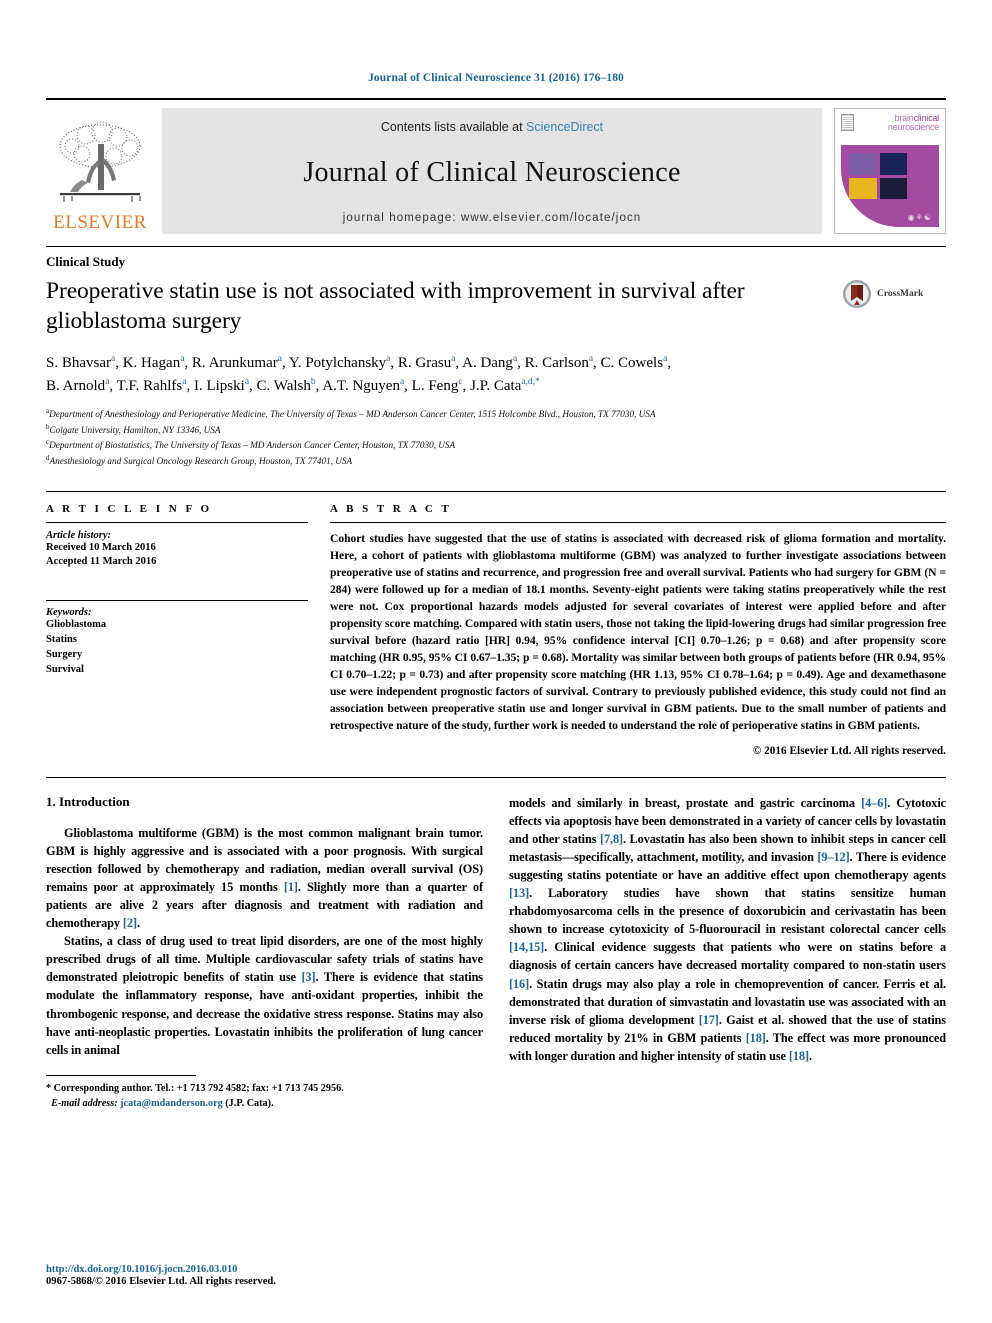  What do you see at coordinates (435, 385) in the screenshot?
I see `author-name: L. Feng` at bounding box center [435, 385].